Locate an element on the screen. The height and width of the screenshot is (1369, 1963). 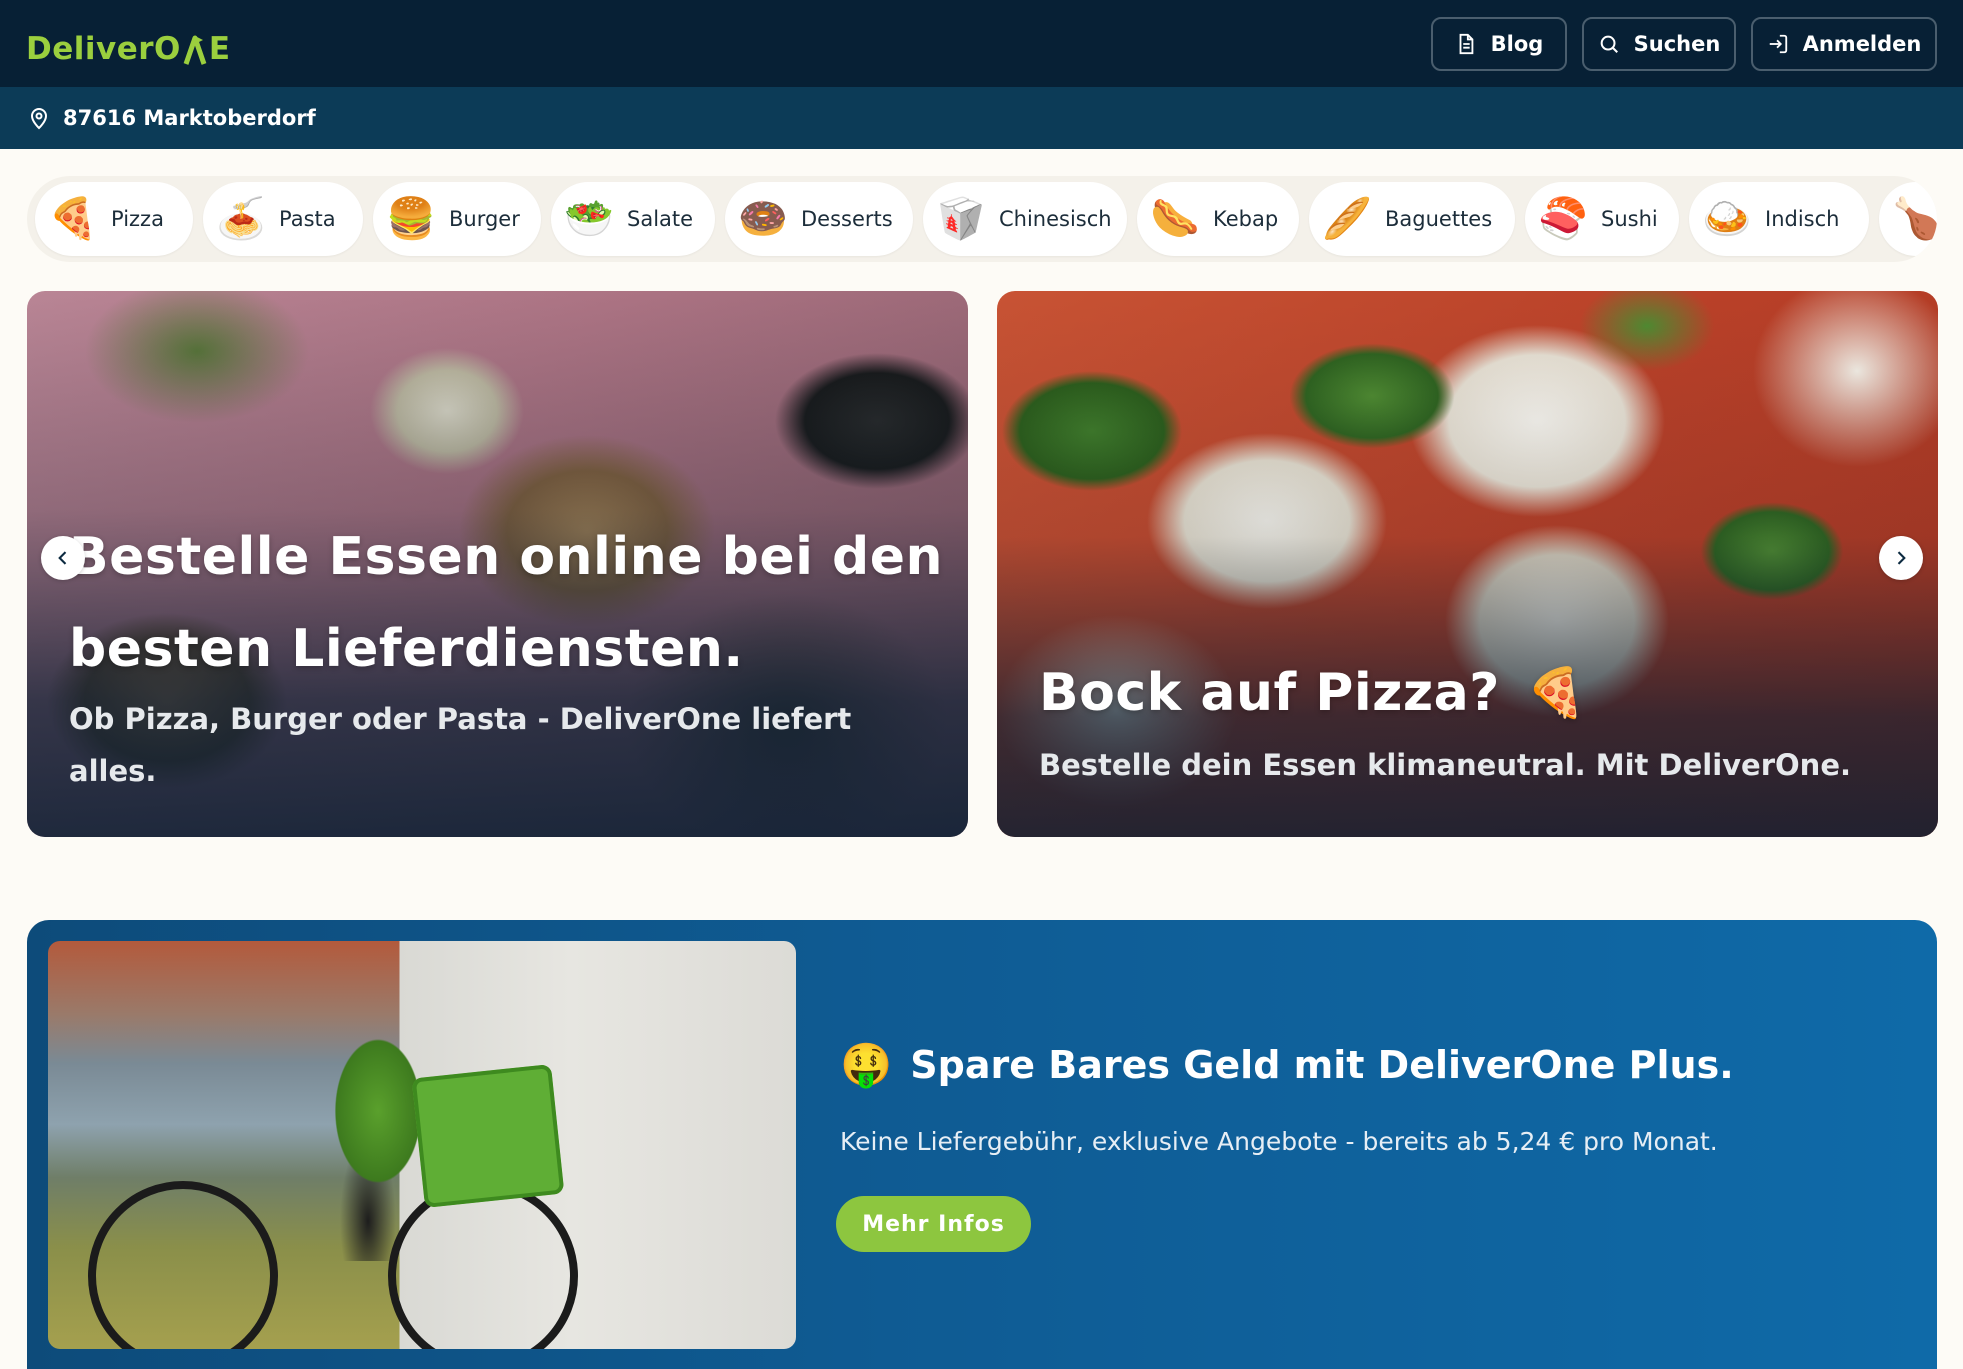
category-burger: 🍔 Burger is located at coordinates (457, 219).